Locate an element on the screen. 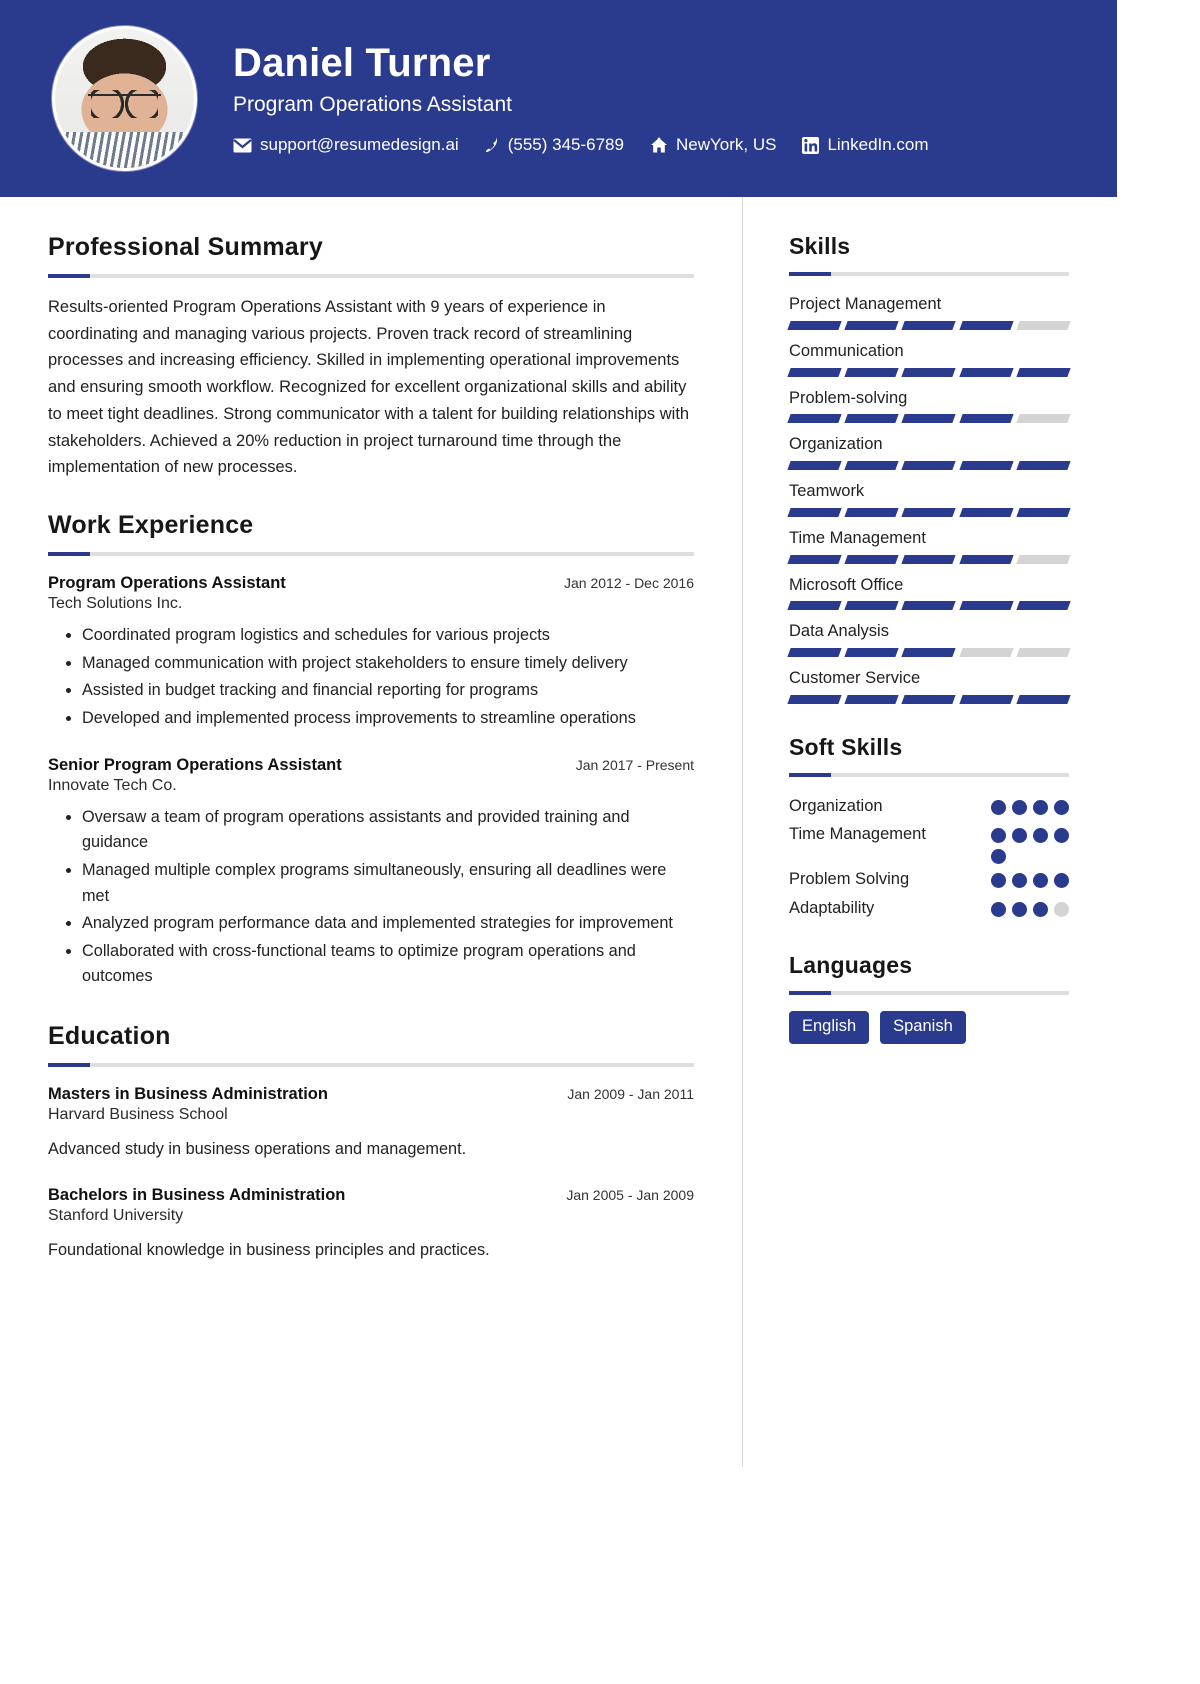  skill-item: Data Analysis is located at coordinates (929, 638).